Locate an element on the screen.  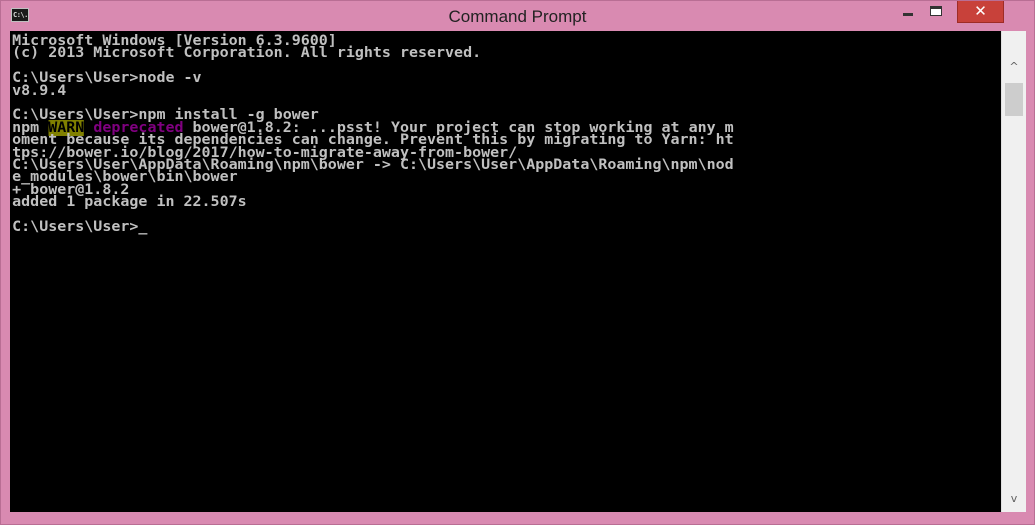
console-line: v8.9.4 is located at coordinates (39, 90).